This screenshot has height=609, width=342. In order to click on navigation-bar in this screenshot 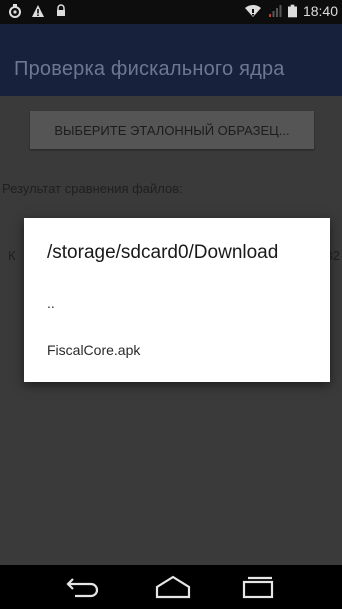, I will do `click(171, 587)`.